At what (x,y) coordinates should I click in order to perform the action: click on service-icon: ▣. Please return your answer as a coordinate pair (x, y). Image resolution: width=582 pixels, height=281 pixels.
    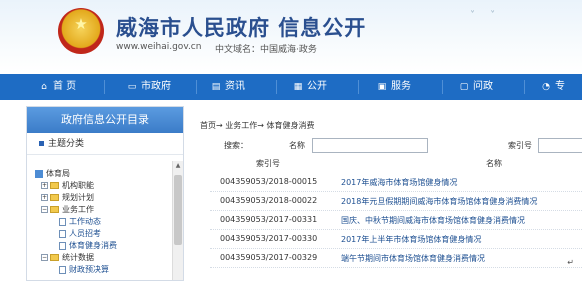
    Looking at the image, I should click on (382, 87).